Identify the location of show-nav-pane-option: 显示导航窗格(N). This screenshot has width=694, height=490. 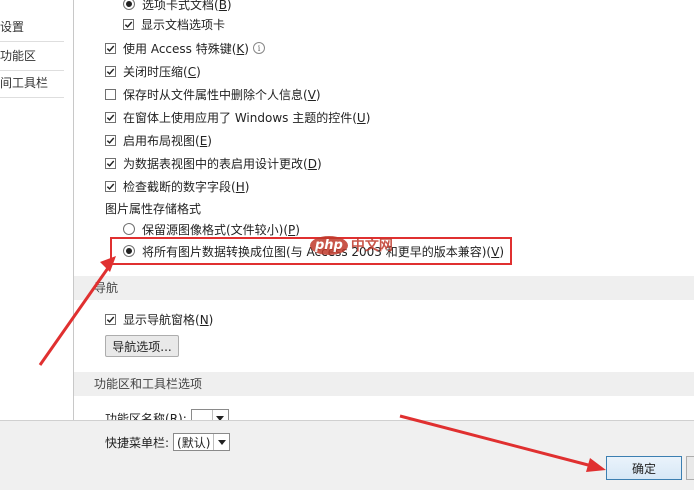
(159, 319).